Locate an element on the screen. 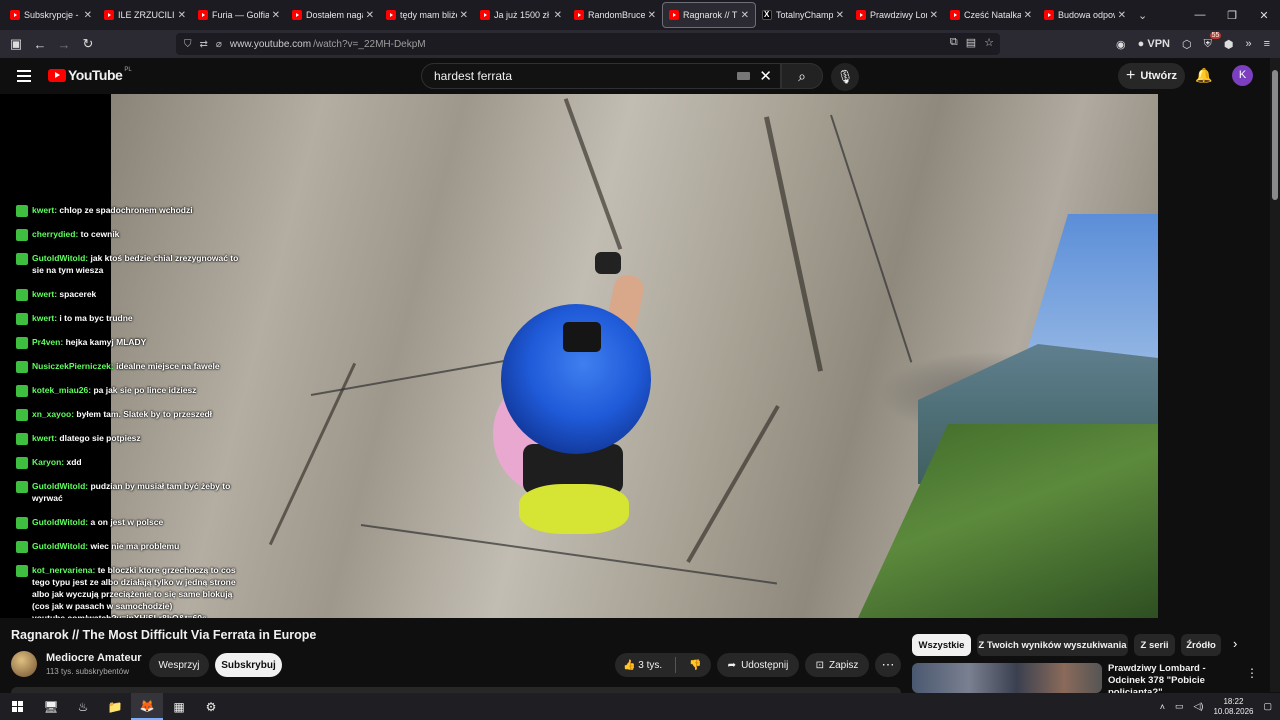  privacy-badger-icon: ⬢ is located at coordinates (1229, 44).